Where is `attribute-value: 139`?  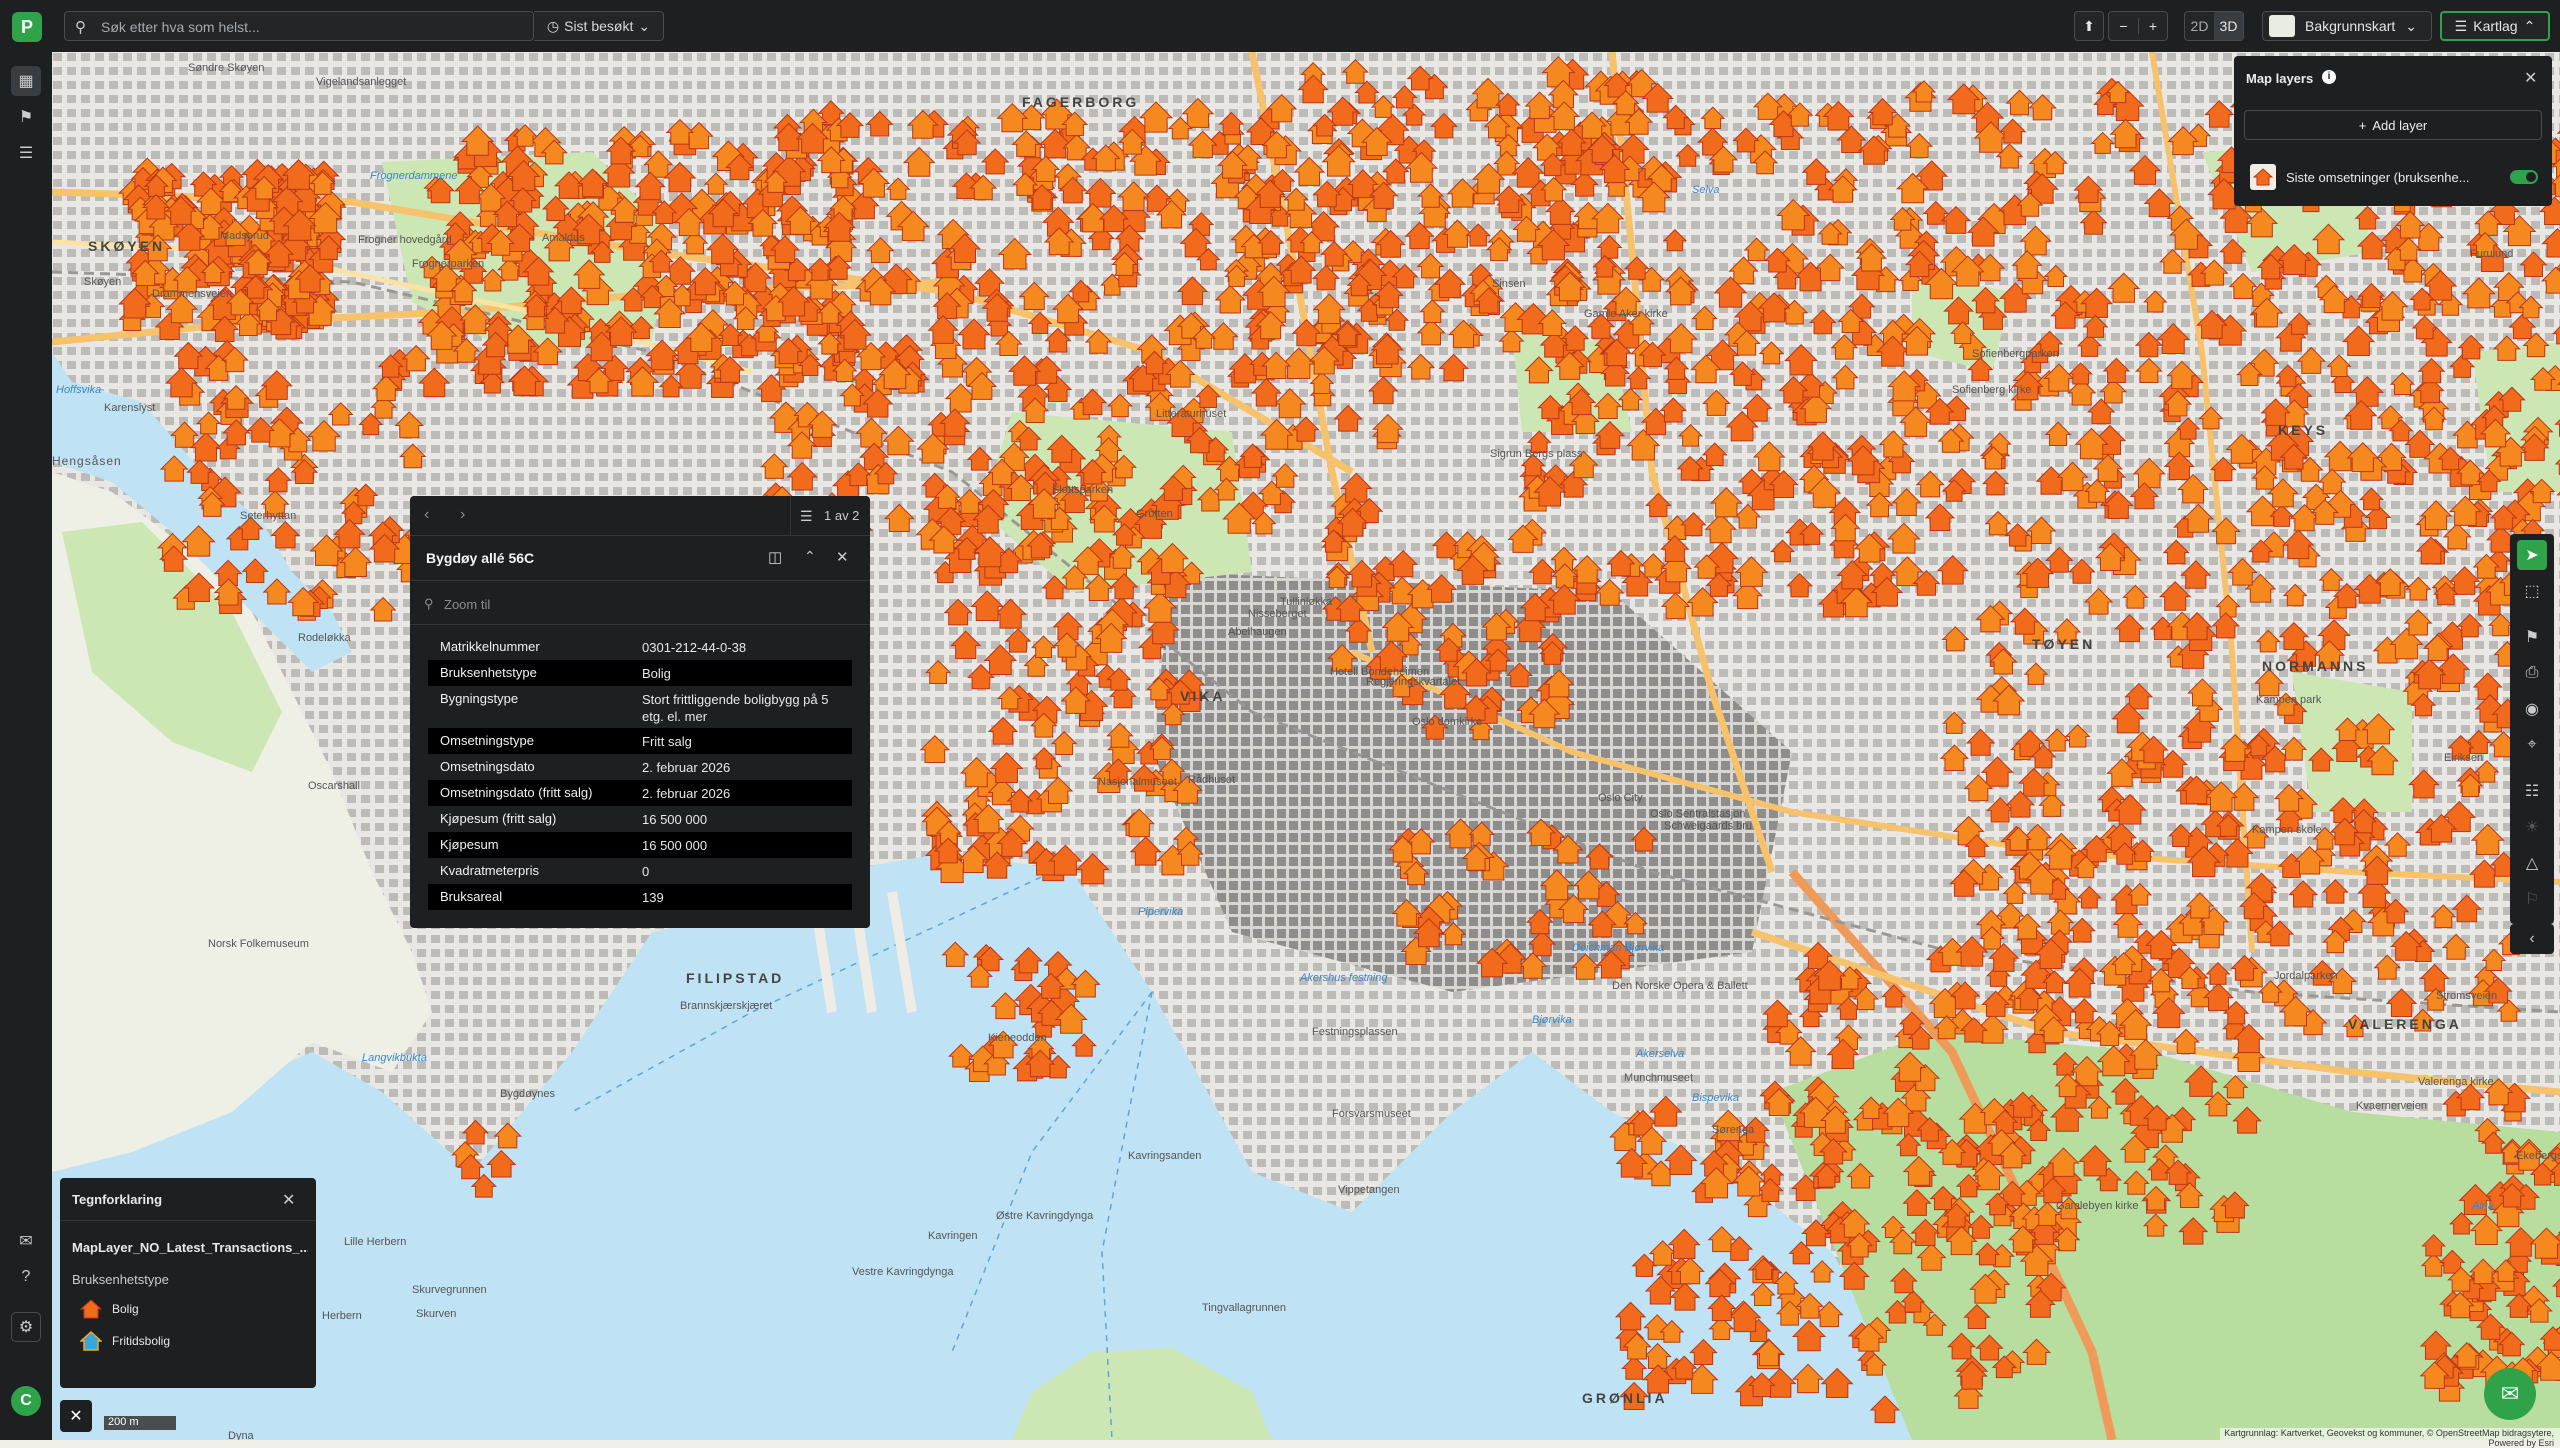 attribute-value: 139 is located at coordinates (653, 897).